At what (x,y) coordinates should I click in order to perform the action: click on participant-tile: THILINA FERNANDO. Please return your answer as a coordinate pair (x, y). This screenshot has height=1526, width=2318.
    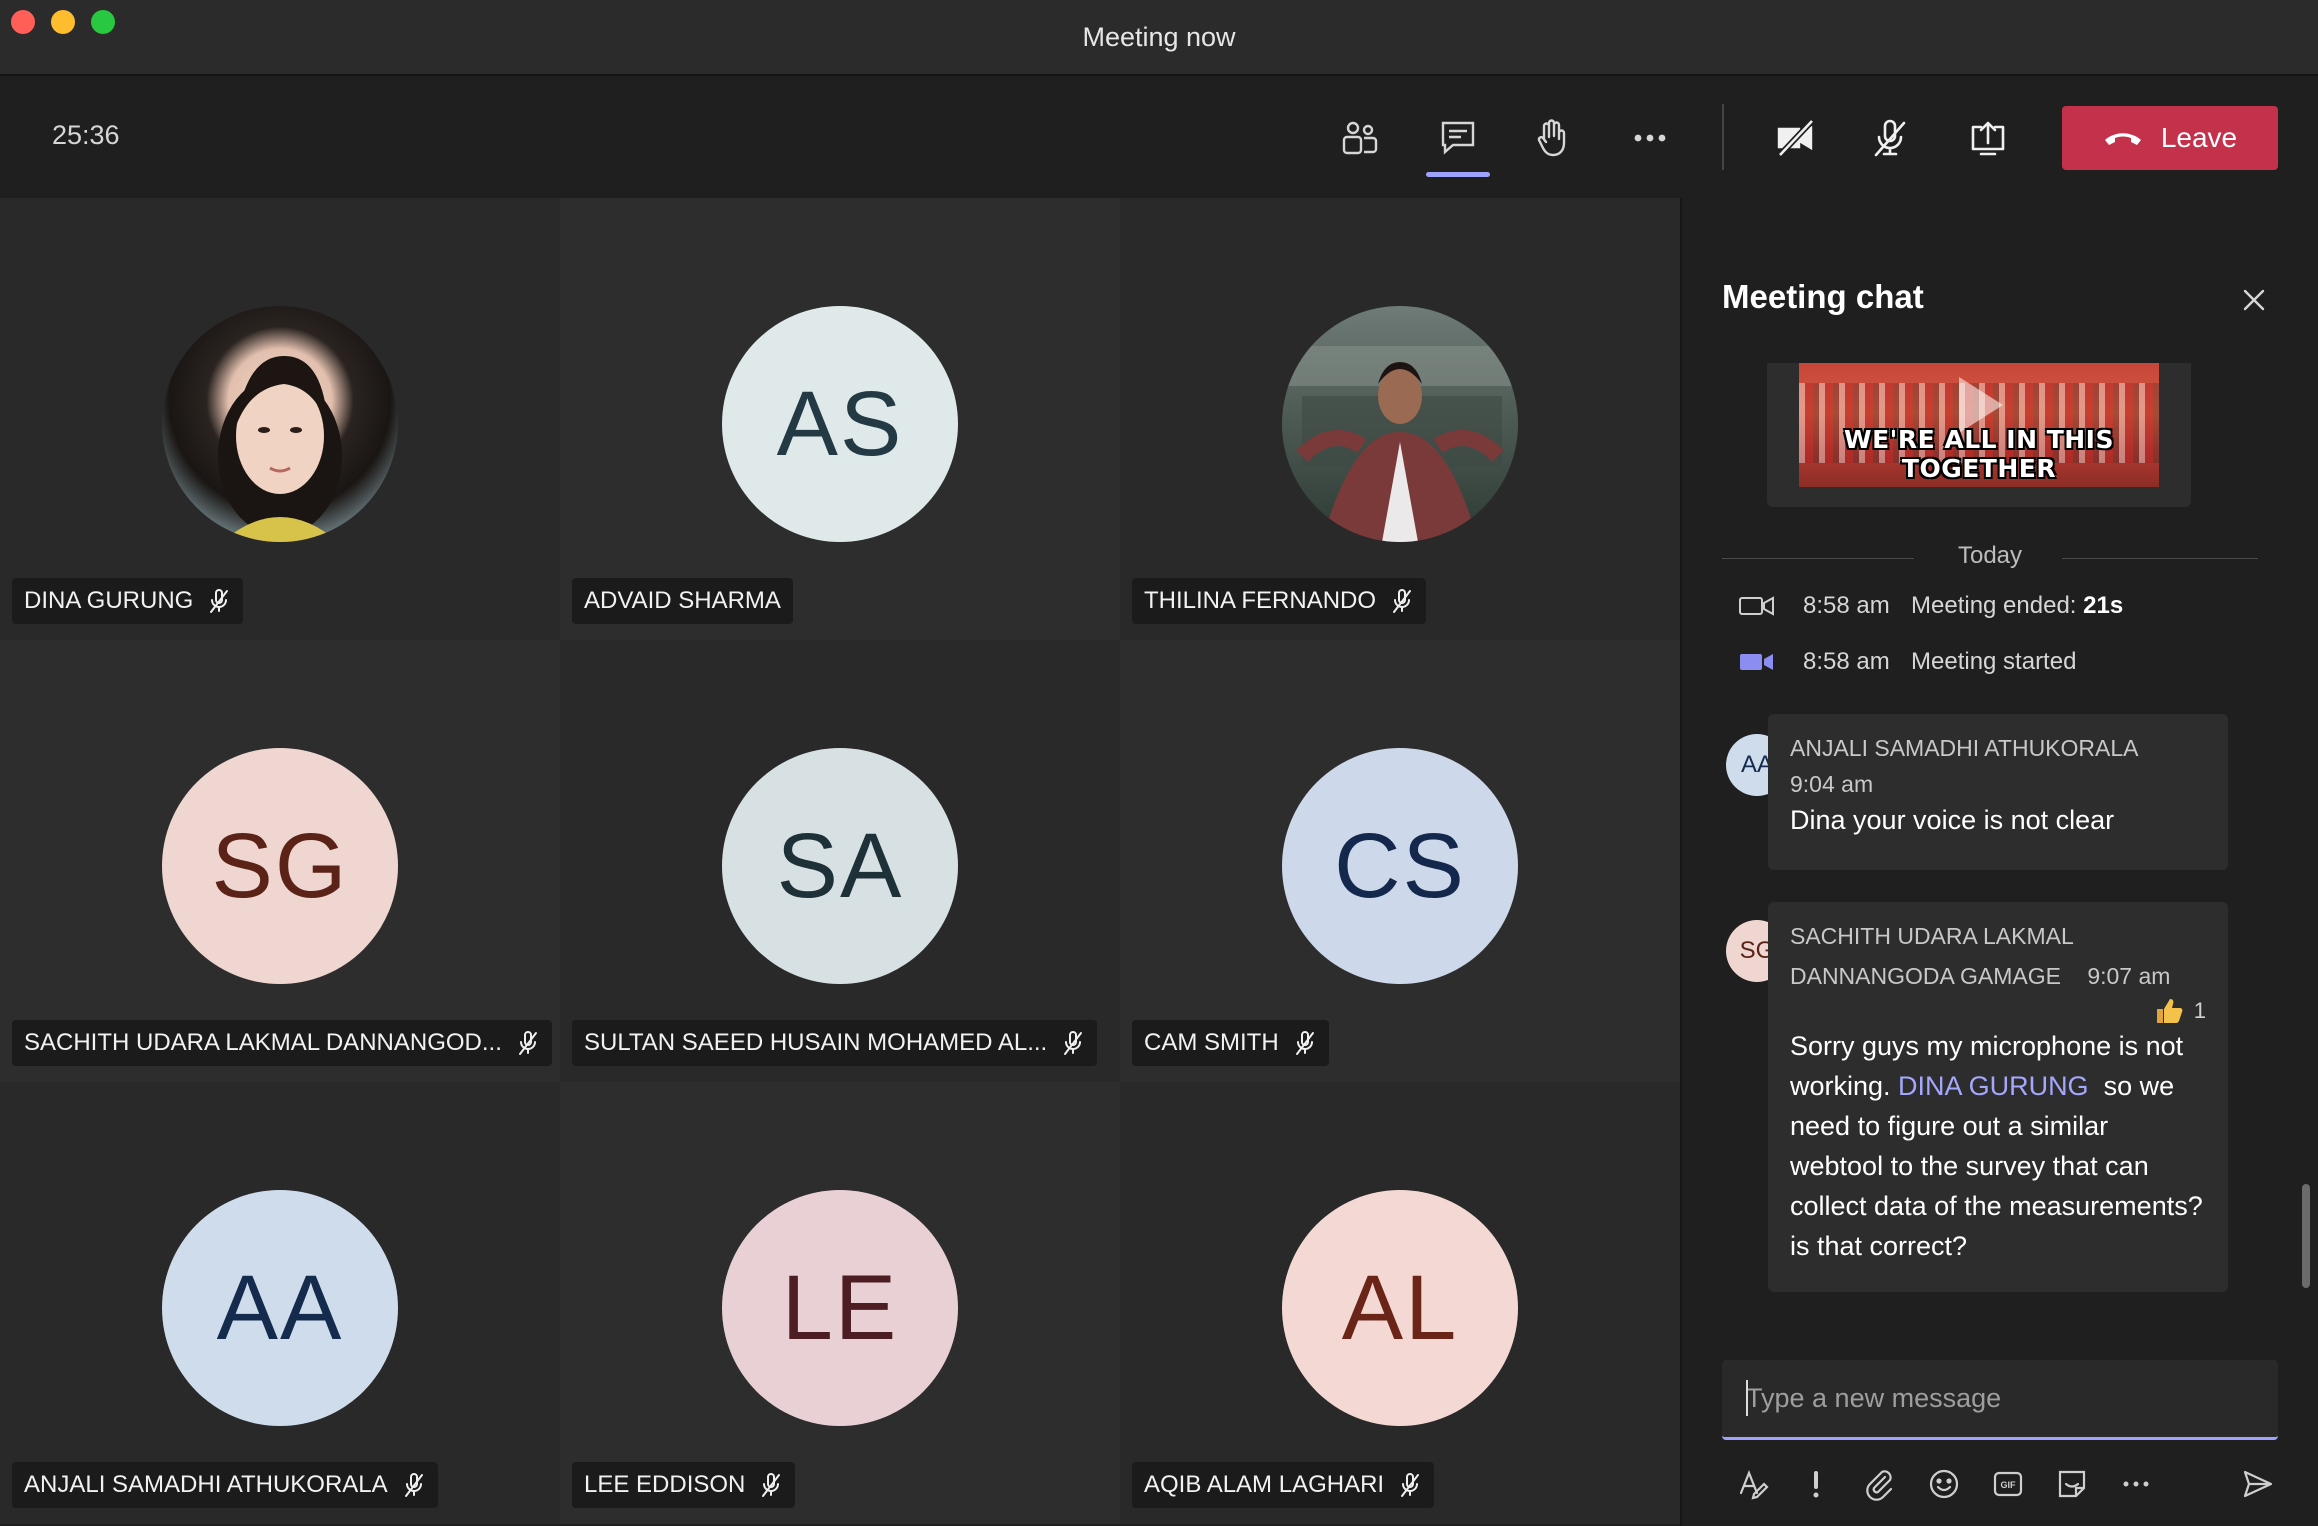
    Looking at the image, I should click on (1400, 419).